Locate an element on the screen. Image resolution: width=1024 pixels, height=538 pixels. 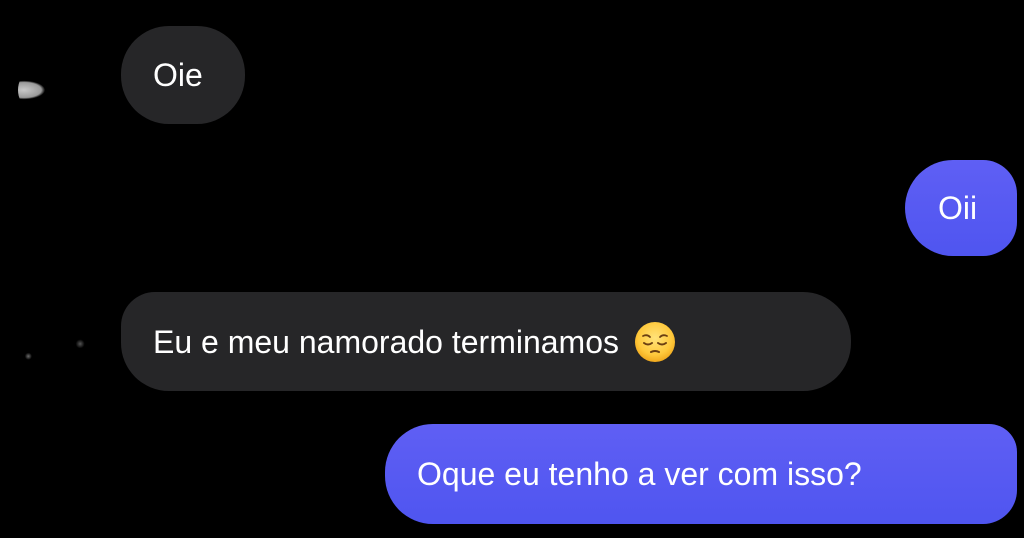
message-bubble-incoming: Oie is located at coordinates (183, 75).